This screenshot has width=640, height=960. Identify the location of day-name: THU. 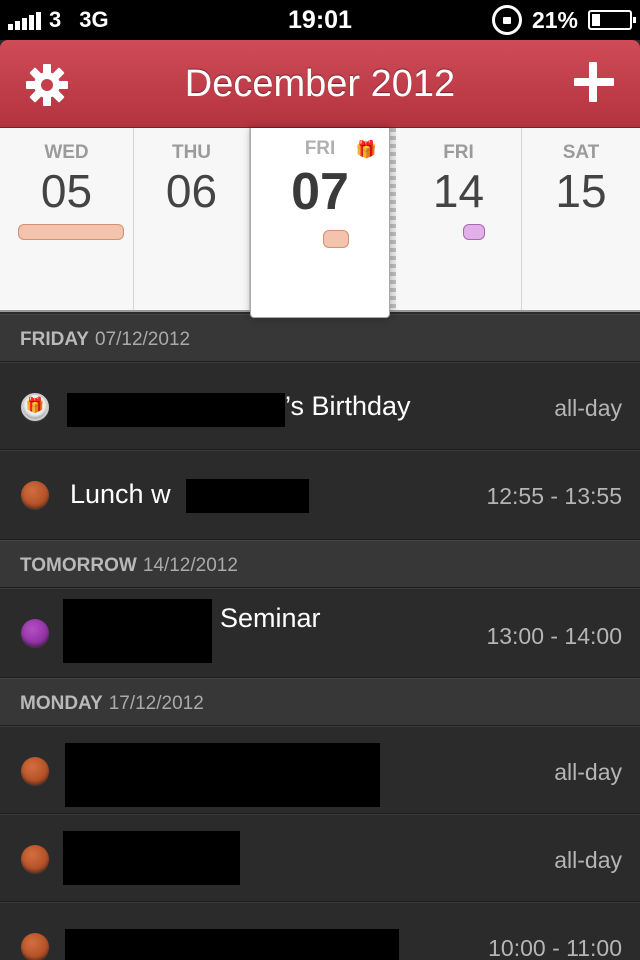
(191, 152).